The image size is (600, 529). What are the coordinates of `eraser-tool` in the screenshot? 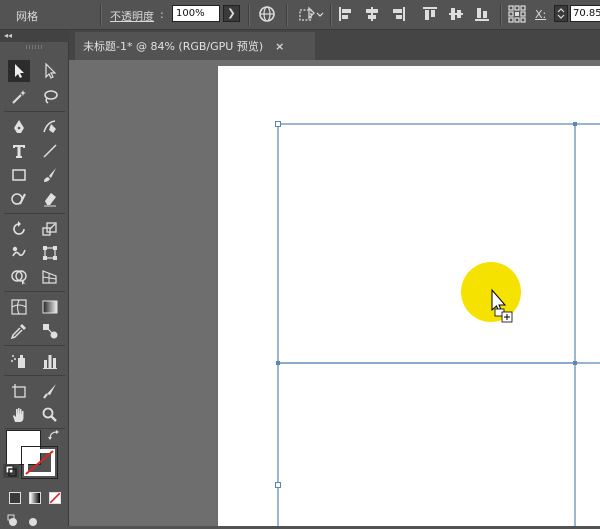 It's located at (50, 199).